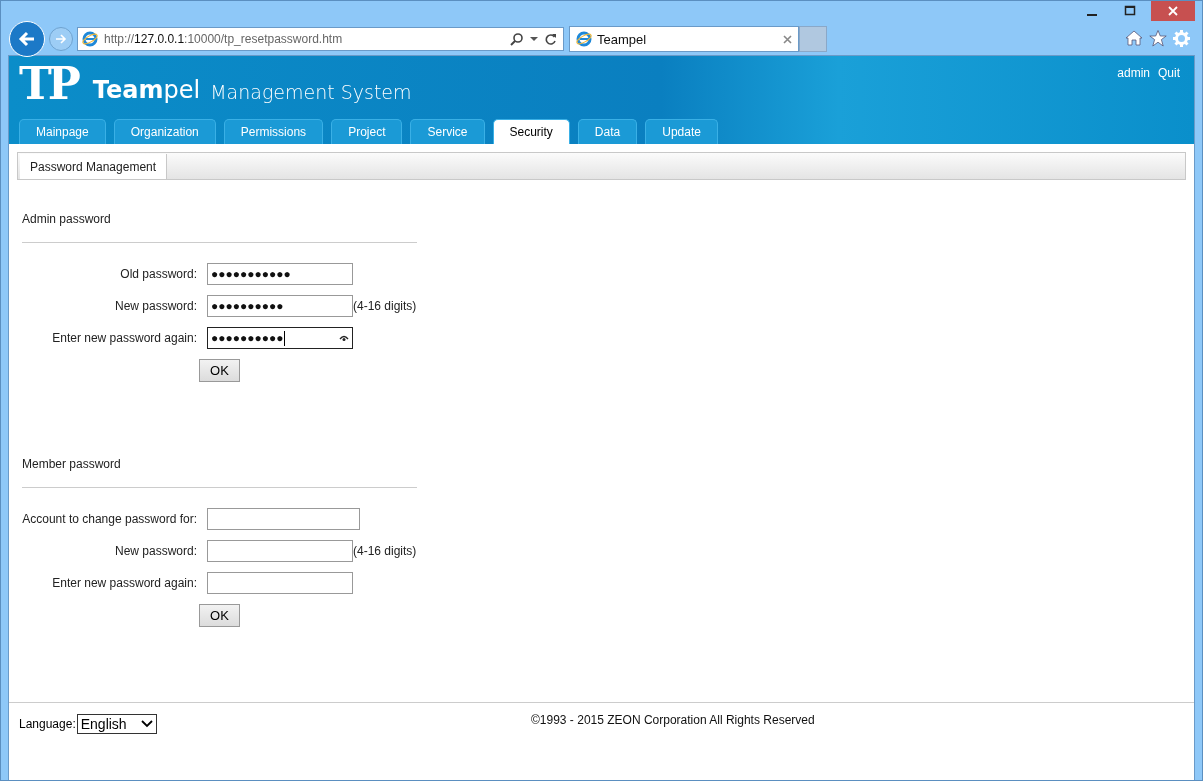  Describe the element at coordinates (684, 39) in the screenshot. I see `browser-tab: Teampel` at that location.